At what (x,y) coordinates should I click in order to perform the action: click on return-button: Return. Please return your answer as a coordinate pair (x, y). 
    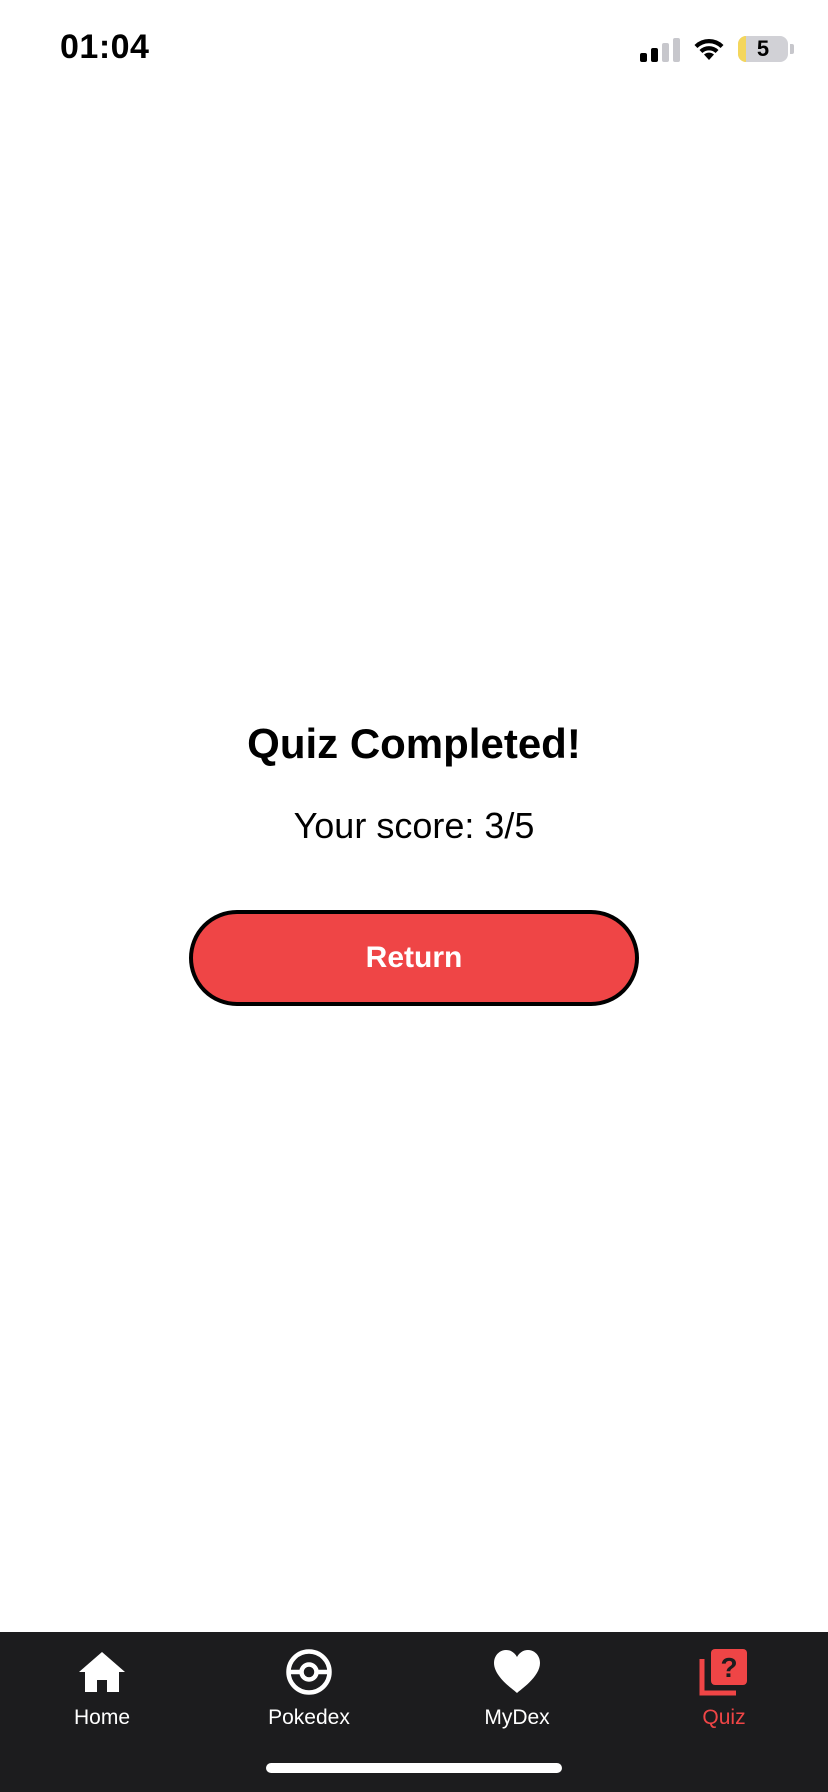
    Looking at the image, I should click on (414, 958).